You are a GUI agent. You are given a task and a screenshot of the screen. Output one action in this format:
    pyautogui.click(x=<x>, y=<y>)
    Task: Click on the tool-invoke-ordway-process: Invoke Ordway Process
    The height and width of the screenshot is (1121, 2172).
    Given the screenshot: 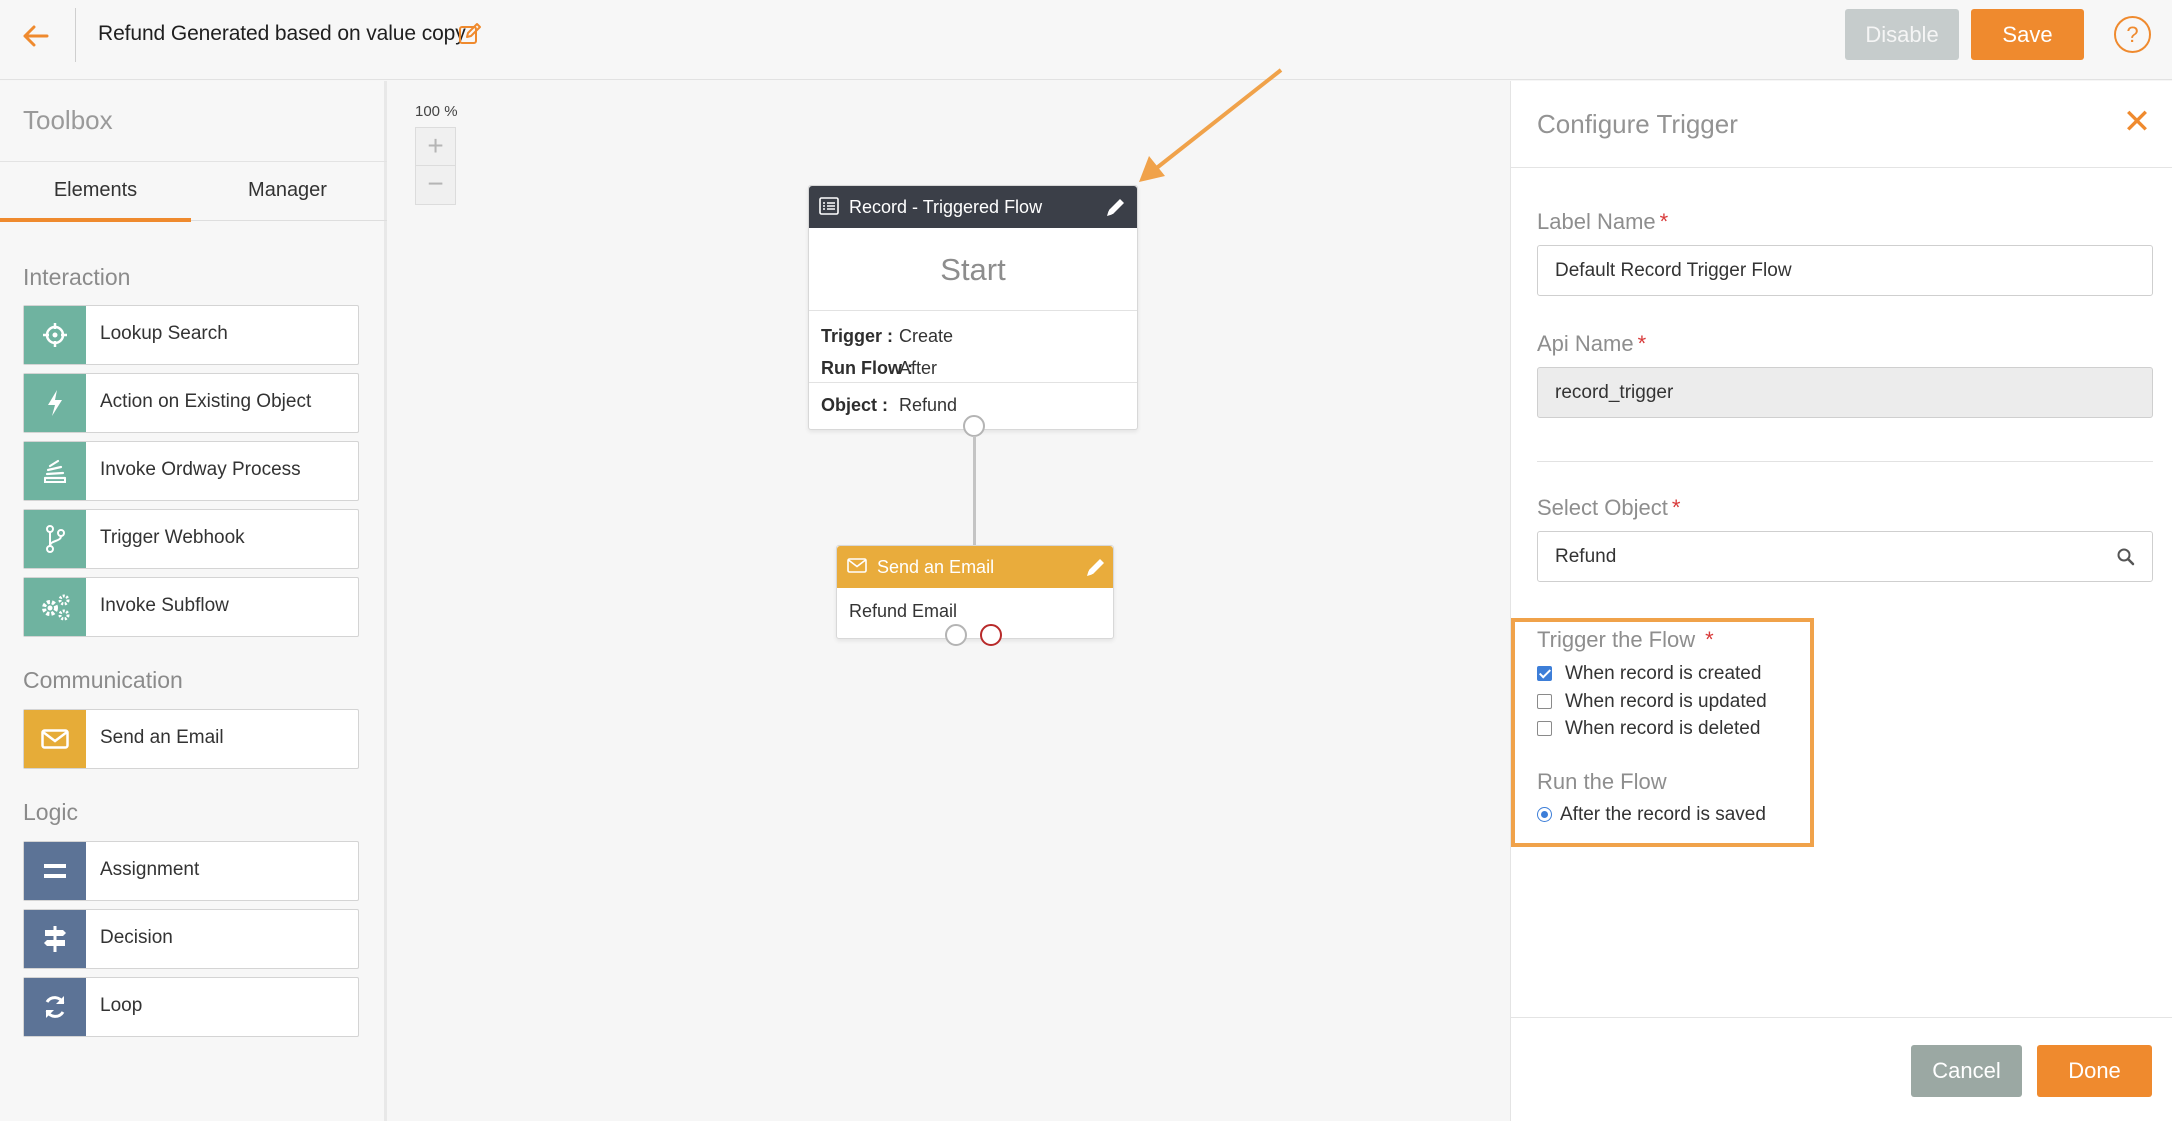 What is the action you would take?
    pyautogui.click(x=191, y=471)
    